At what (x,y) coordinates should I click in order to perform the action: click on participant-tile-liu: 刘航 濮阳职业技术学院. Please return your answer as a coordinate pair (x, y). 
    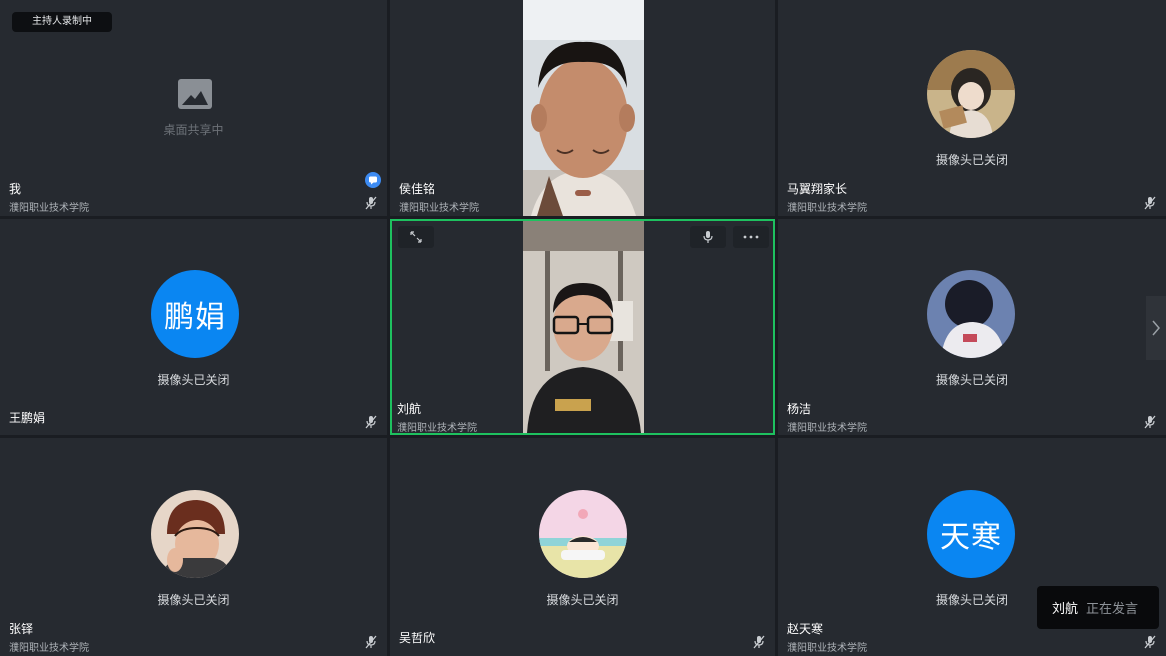
    Looking at the image, I should click on (582, 327).